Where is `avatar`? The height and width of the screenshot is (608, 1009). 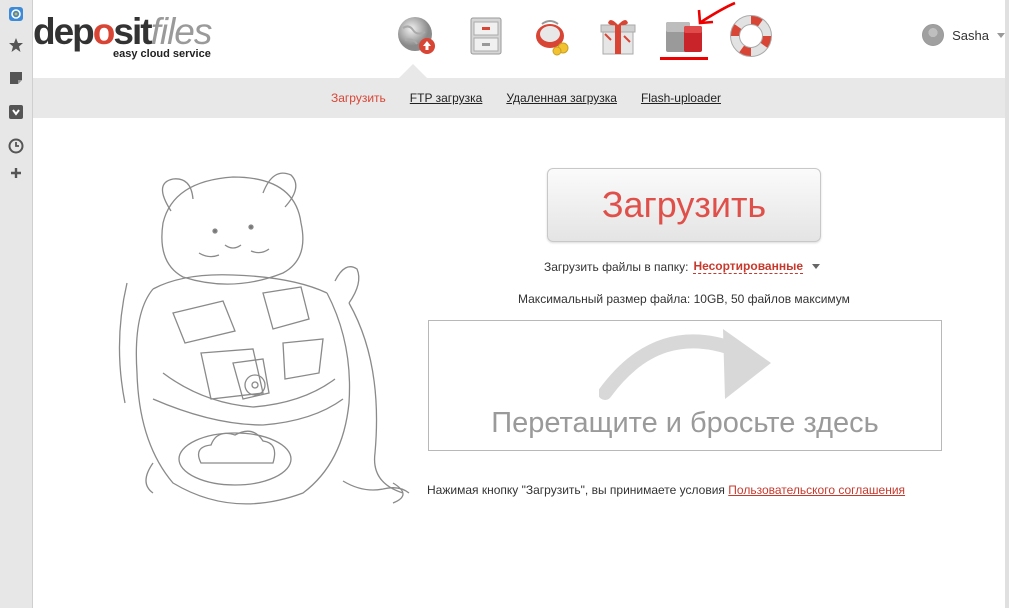
avatar is located at coordinates (933, 35).